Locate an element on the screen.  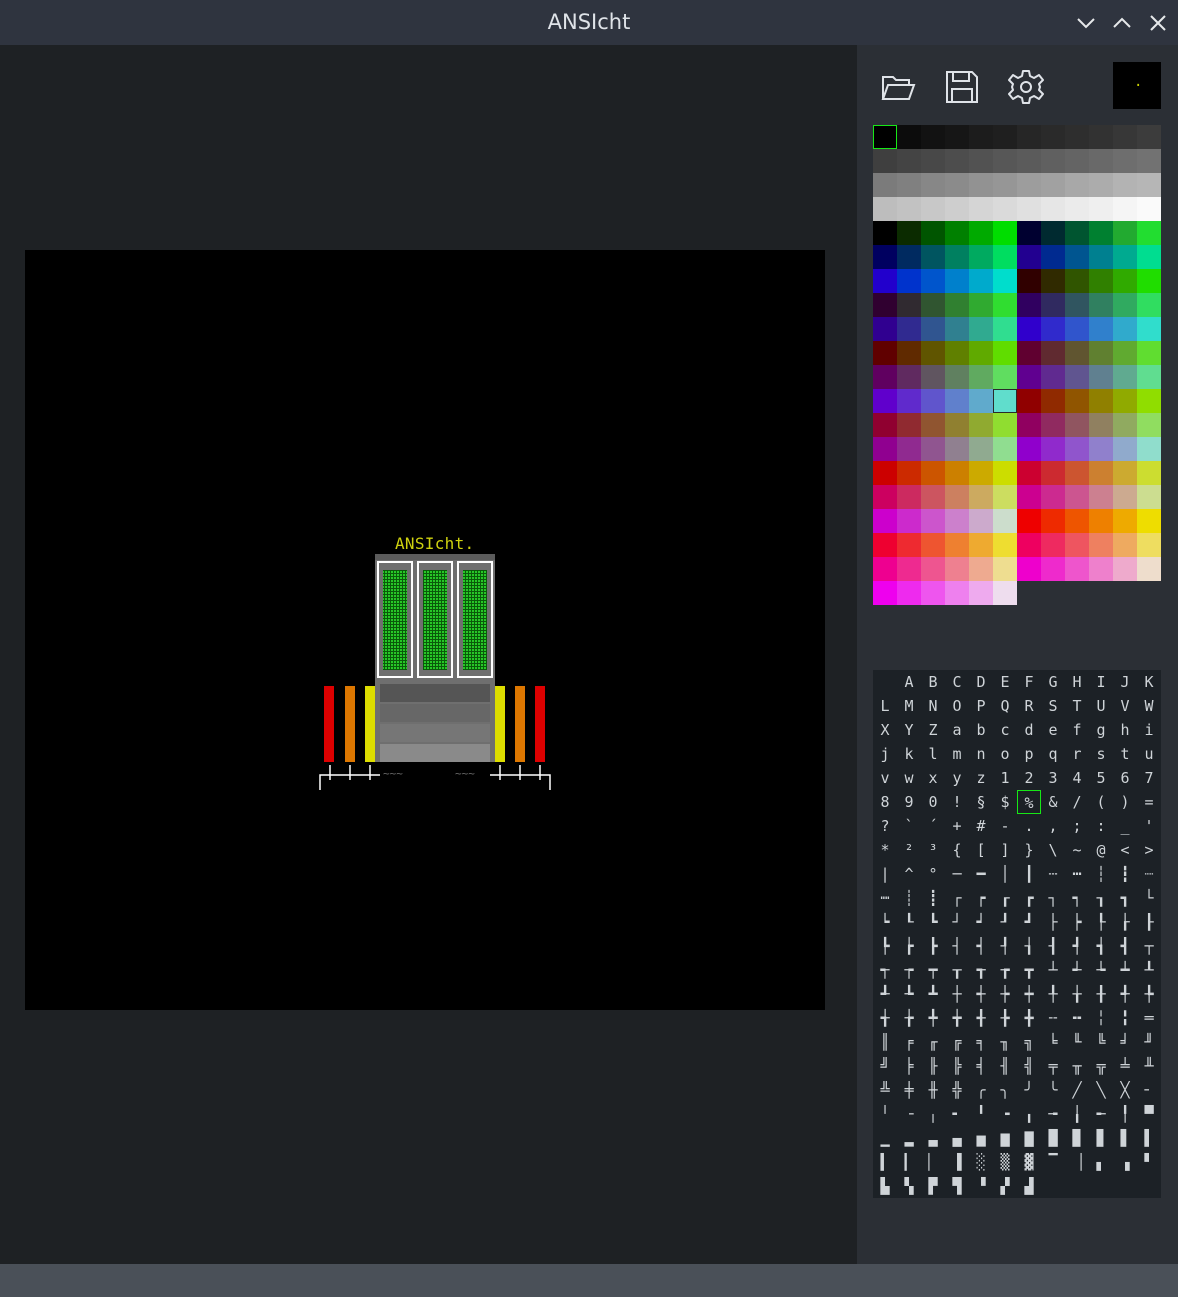
charmap-cell: ╓ is located at coordinates (933, 1042).